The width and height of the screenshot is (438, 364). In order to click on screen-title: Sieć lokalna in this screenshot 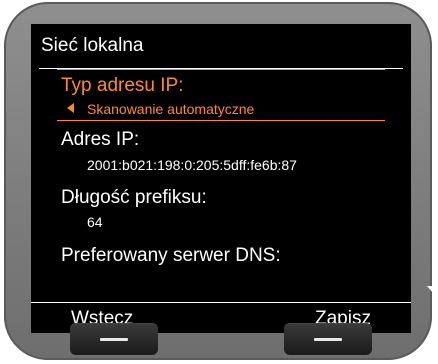, I will do `click(92, 45)`.